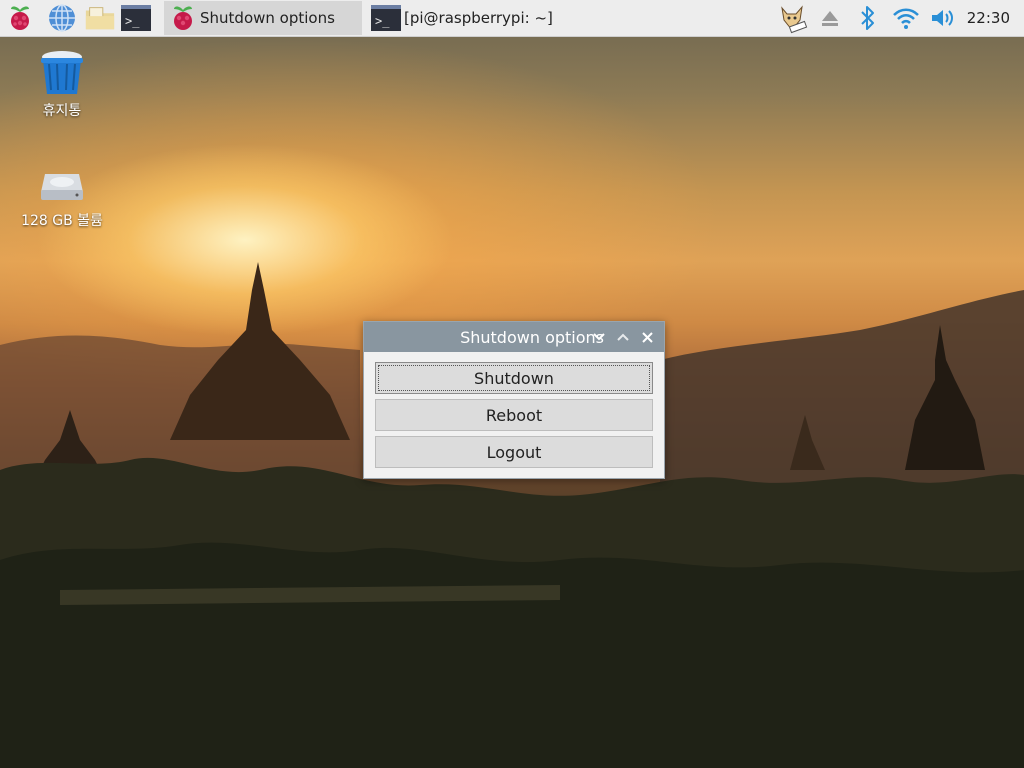 This screenshot has width=1024, height=768. Describe the element at coordinates (183, 18) in the screenshot. I see `raspberry-icon` at that location.